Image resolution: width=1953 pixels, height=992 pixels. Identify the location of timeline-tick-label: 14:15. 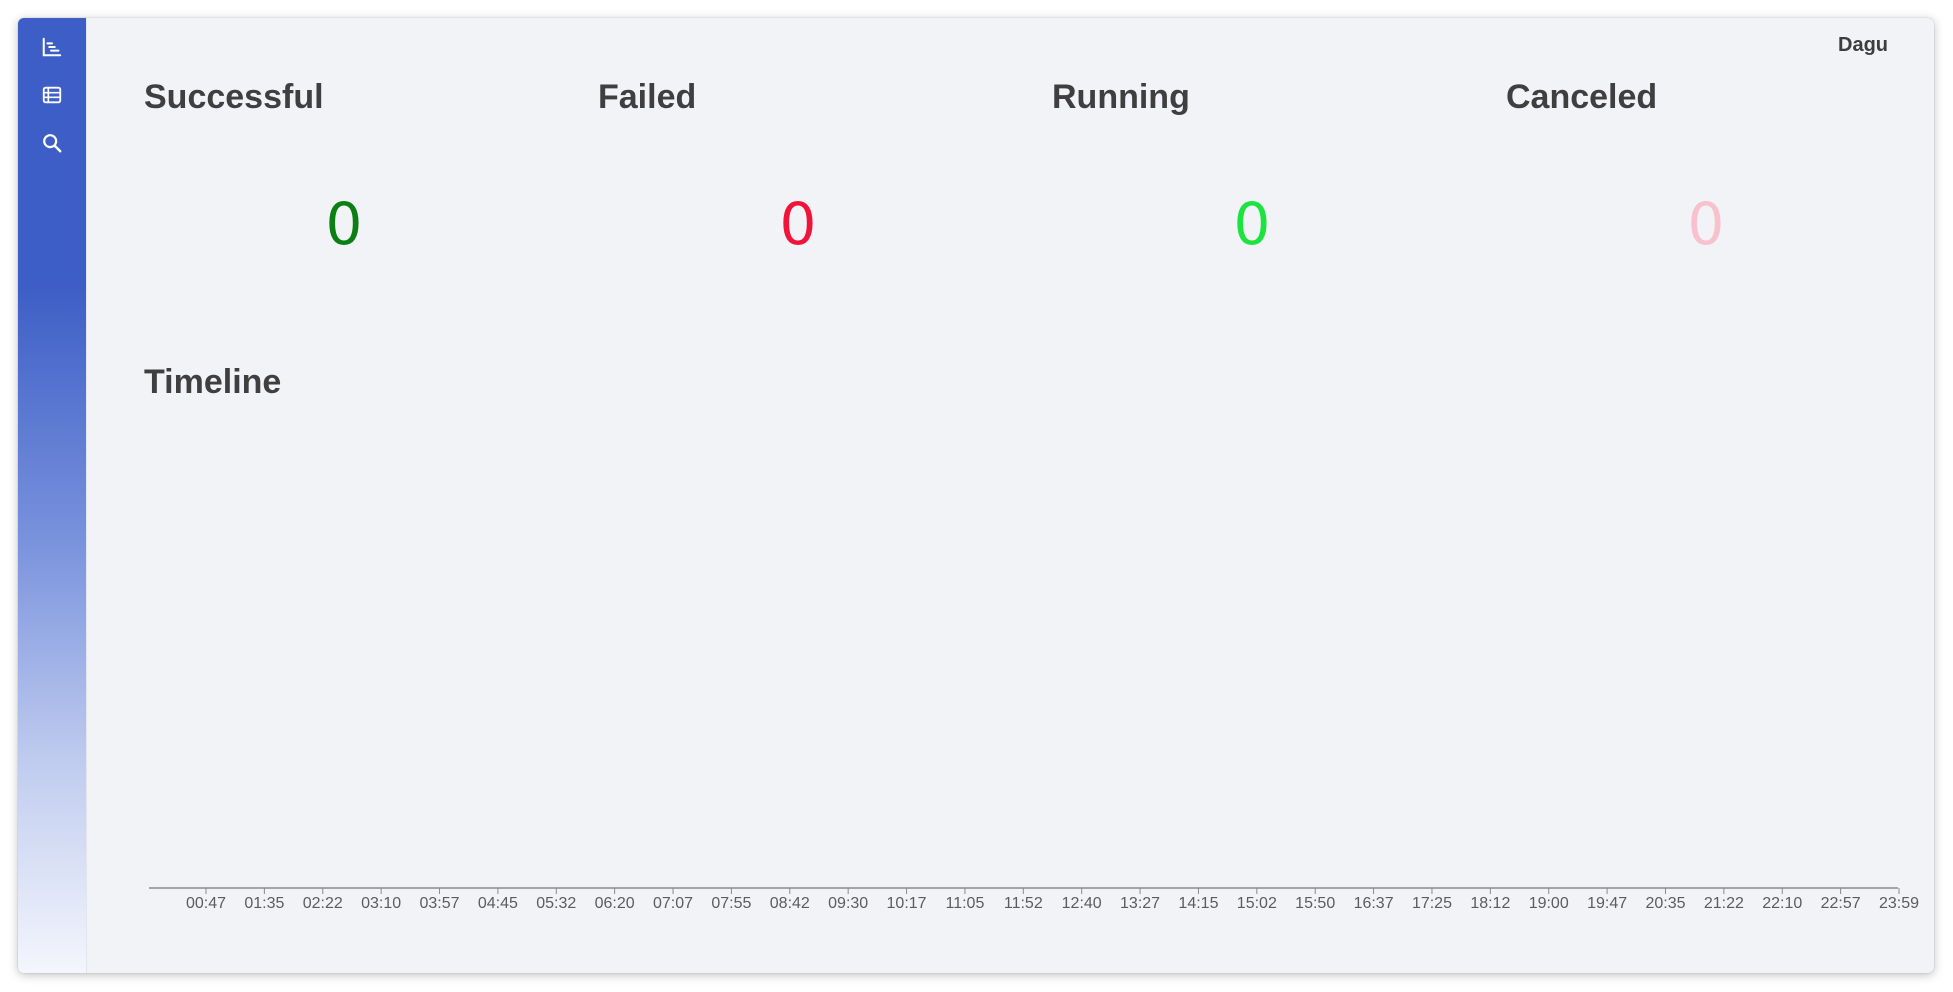
(1198, 903).